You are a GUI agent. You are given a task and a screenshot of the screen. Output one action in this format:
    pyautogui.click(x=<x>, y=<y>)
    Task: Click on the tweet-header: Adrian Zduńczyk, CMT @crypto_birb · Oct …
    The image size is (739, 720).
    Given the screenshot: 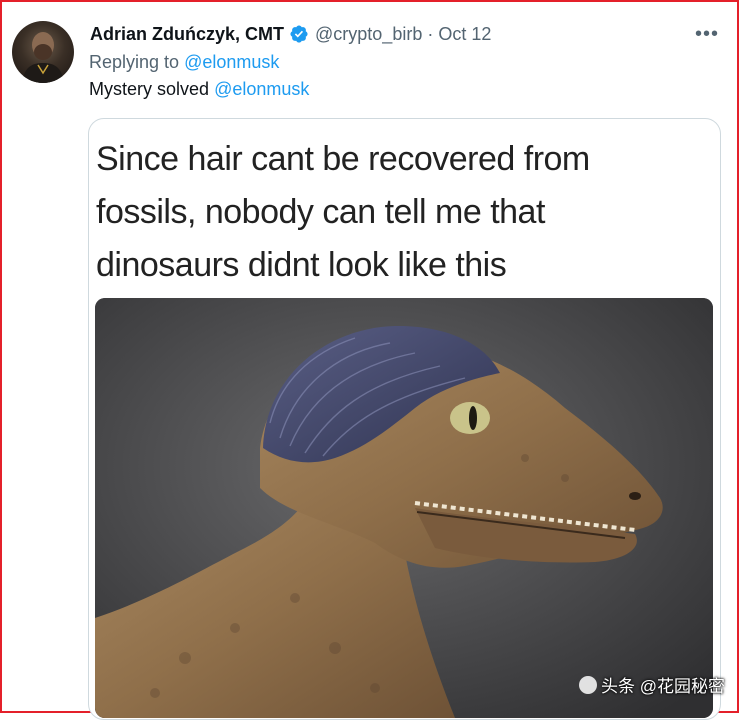 What is the action you would take?
    pyautogui.click(x=404, y=34)
    